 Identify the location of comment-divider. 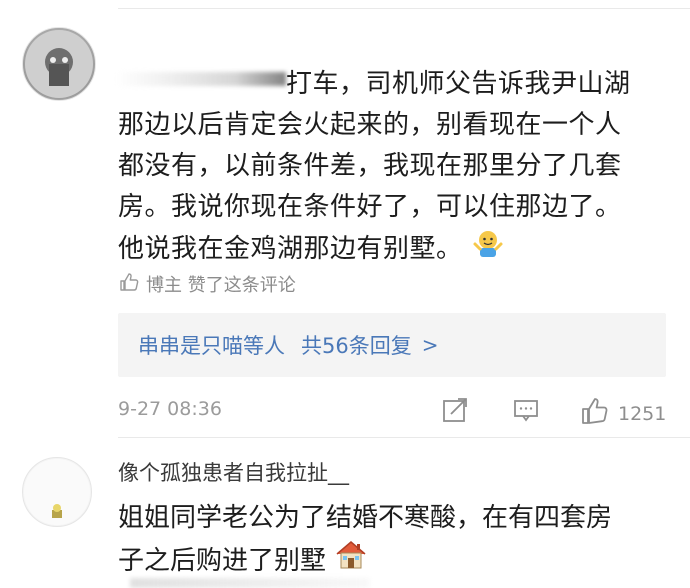
(404, 437).